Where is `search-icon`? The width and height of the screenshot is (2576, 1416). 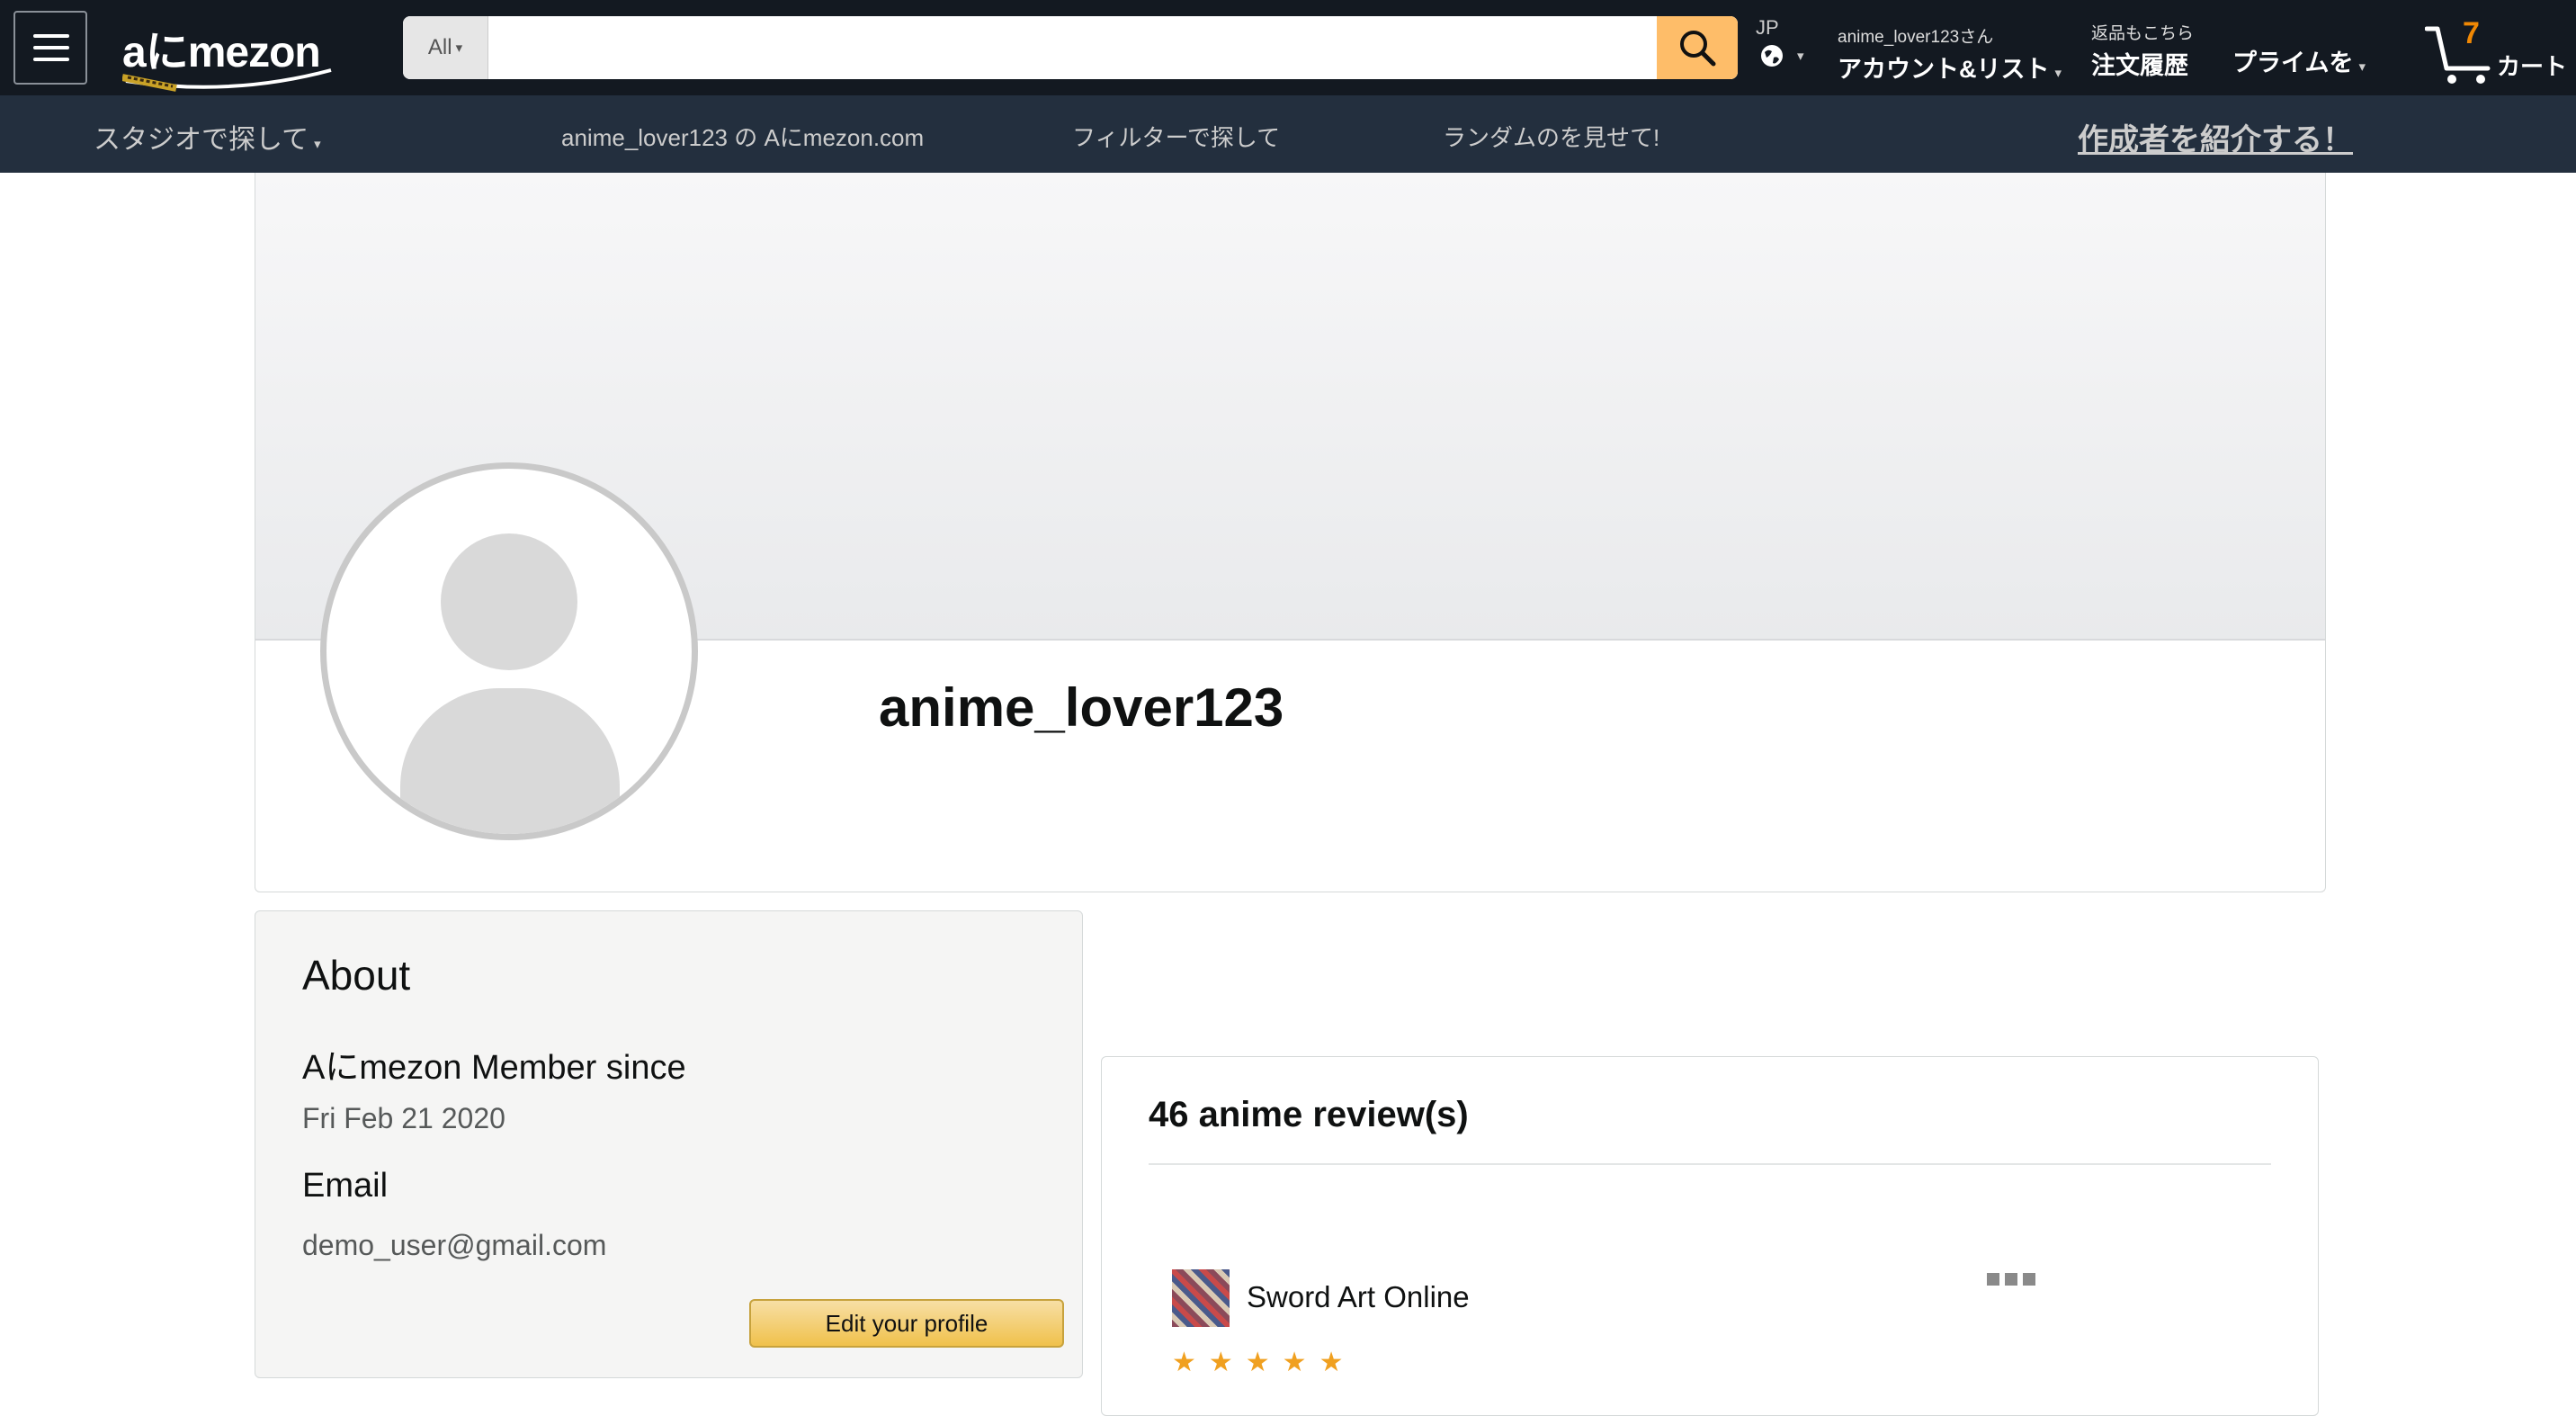
search-icon is located at coordinates (1698, 49).